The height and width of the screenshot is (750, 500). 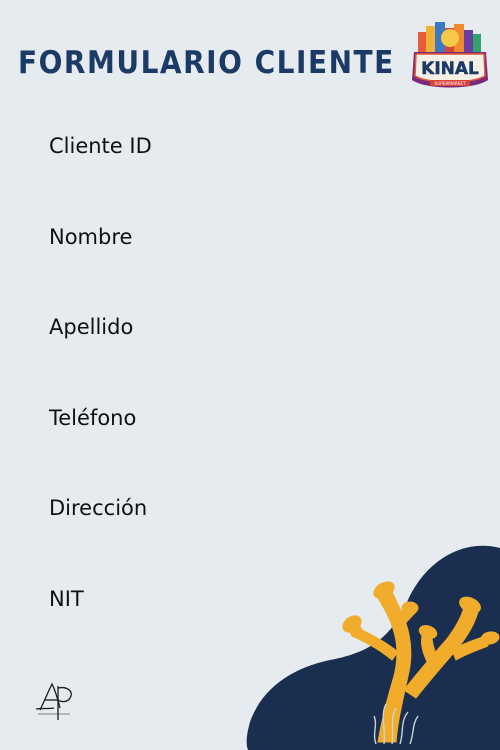 I want to click on page-title: FORMULARIO CLIENTE, so click(x=206, y=62).